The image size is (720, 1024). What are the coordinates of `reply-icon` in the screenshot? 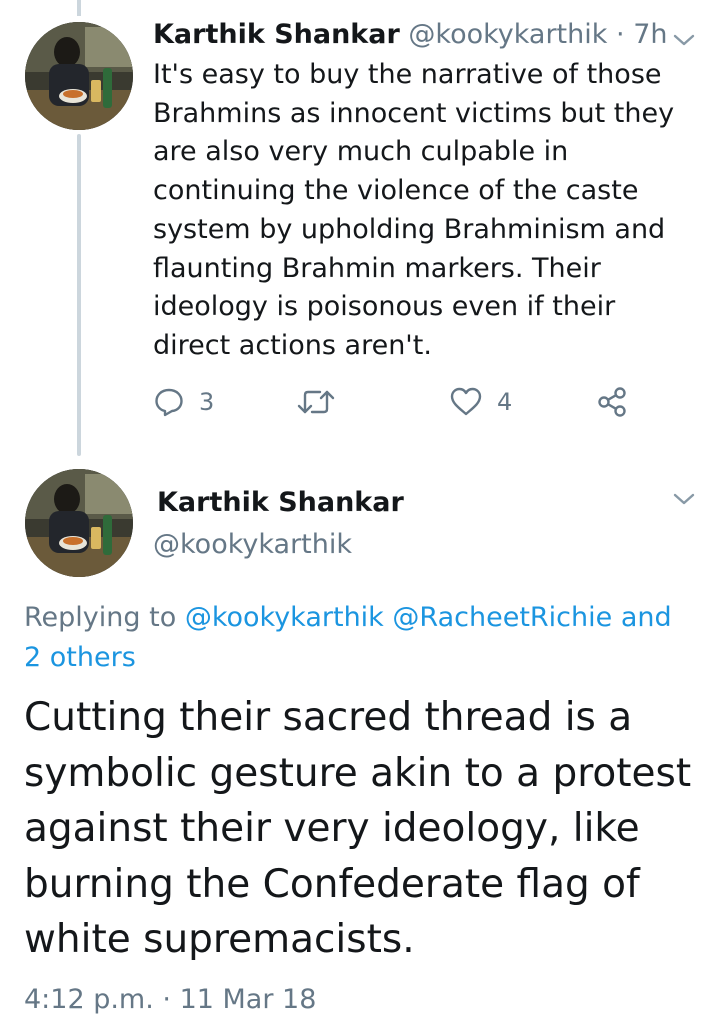 It's located at (169, 402).